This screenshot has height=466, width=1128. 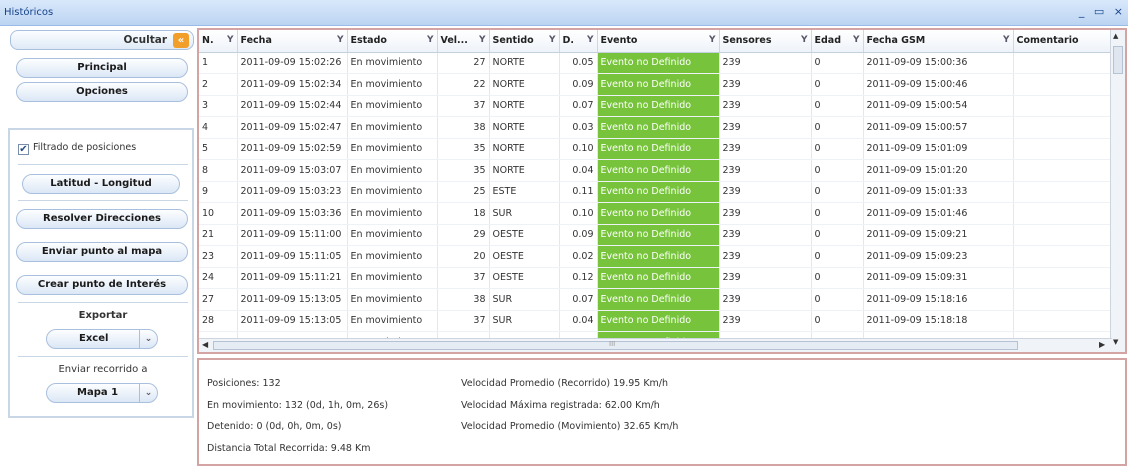 What do you see at coordinates (102, 339) in the screenshot?
I see `export-format-select: Excel ⌄` at bounding box center [102, 339].